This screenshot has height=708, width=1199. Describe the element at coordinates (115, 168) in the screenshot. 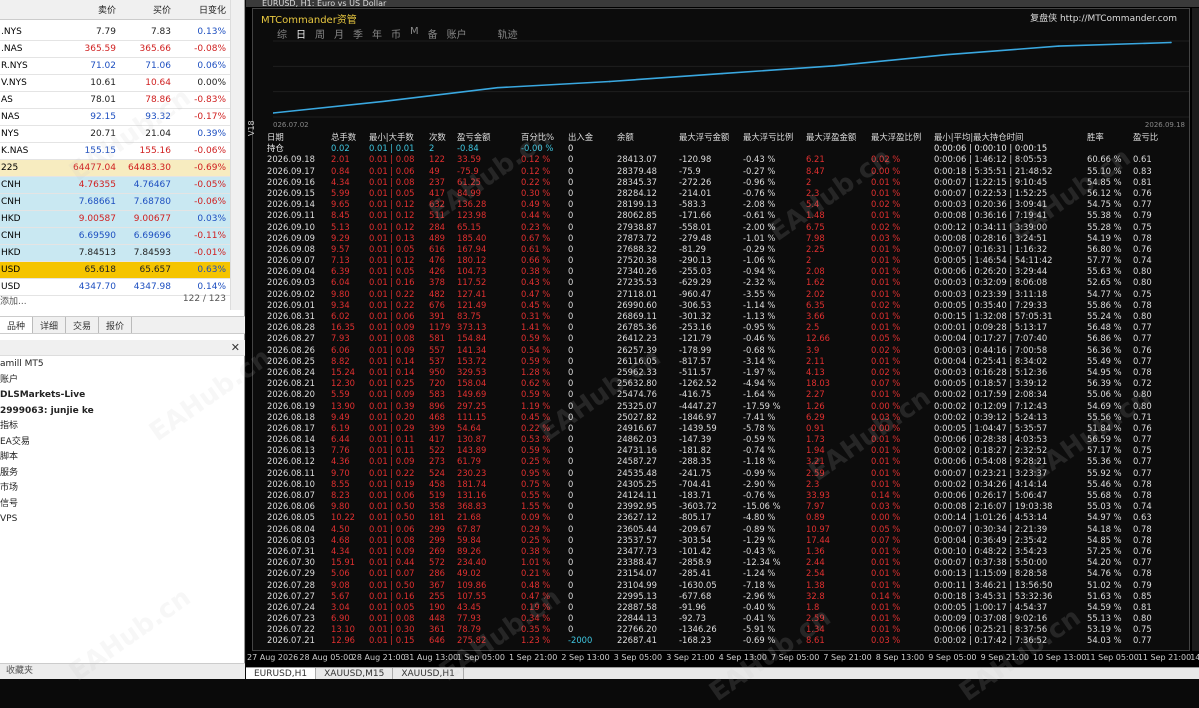

I see `table-row: 225 64477.04 64483.30 -0.69%` at that location.